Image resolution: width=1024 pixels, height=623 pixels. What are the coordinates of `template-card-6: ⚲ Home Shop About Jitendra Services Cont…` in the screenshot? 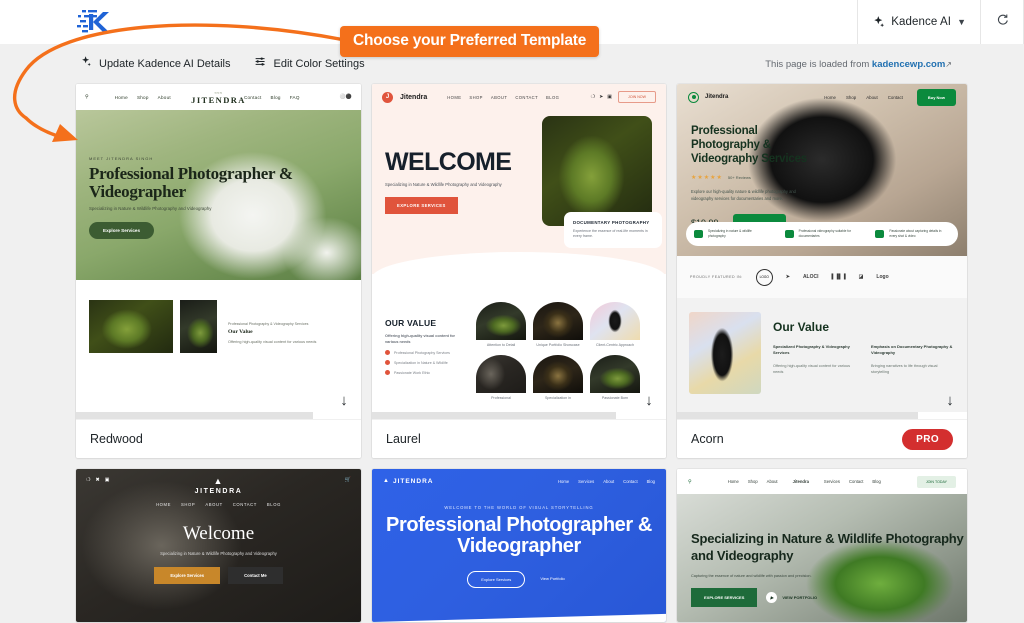 It's located at (822, 545).